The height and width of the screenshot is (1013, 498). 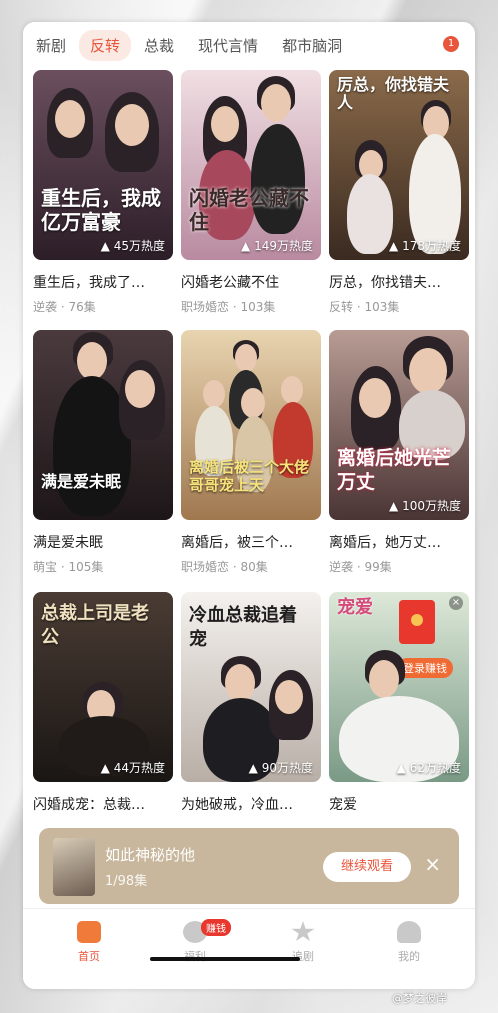 What do you see at coordinates (74, 867) in the screenshot?
I see `mini-player-thumbnail` at bounding box center [74, 867].